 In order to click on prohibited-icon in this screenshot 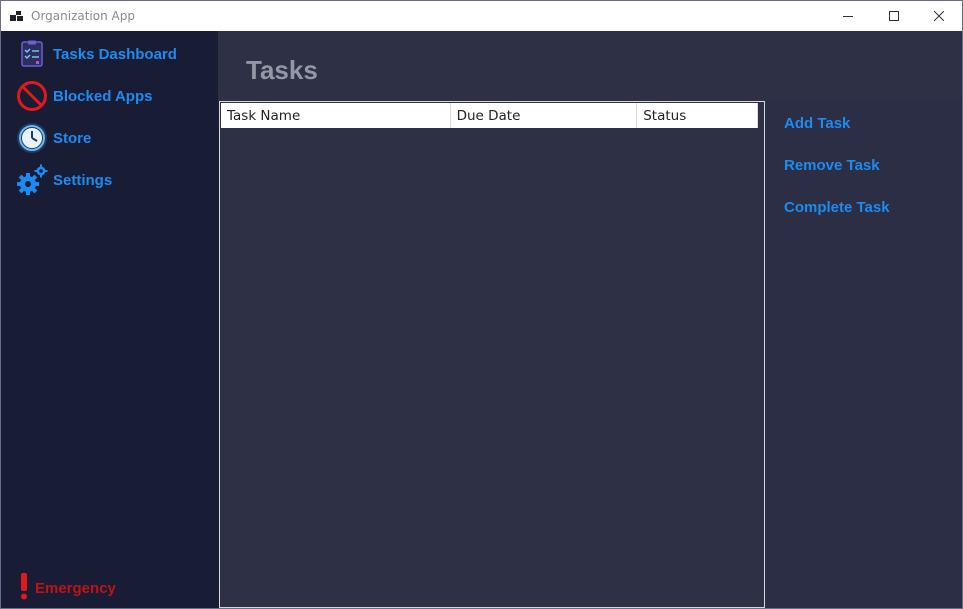, I will do `click(32, 96)`.